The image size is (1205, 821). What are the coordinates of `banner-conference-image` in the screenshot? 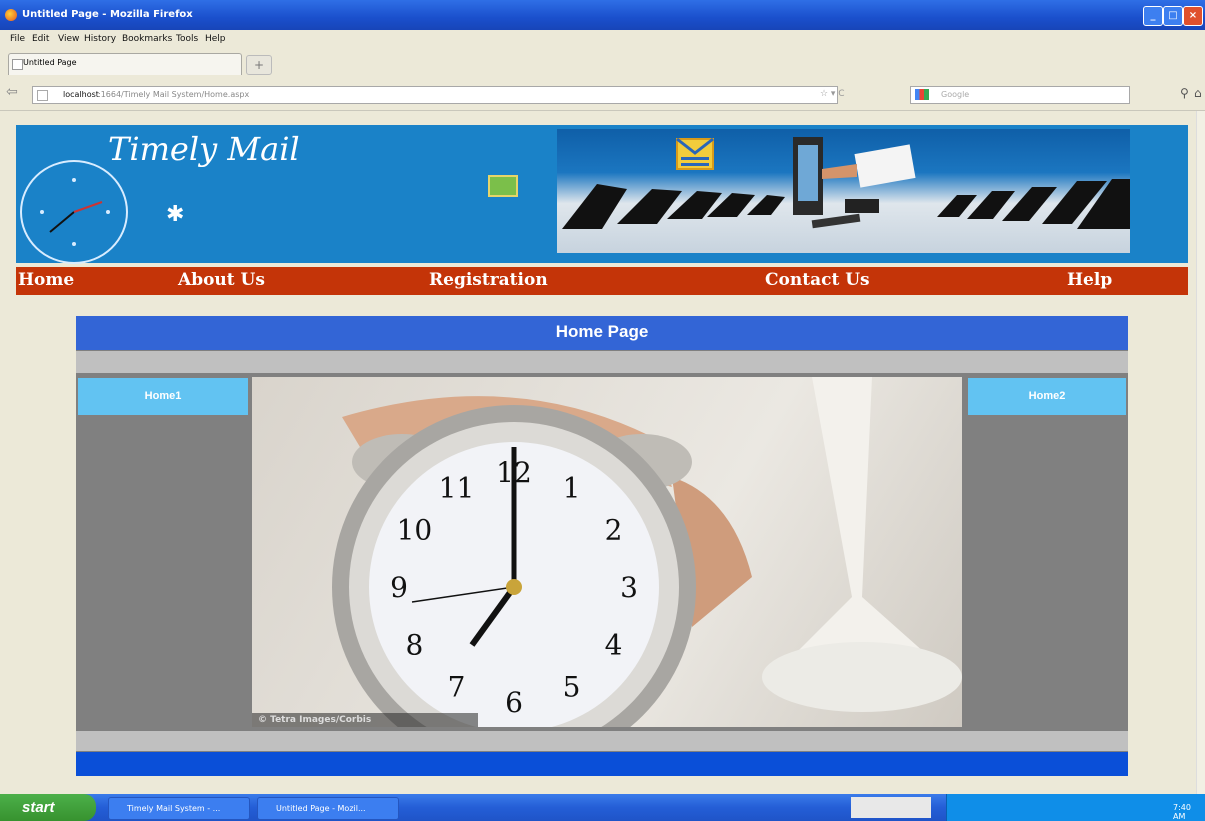 It's located at (843, 191).